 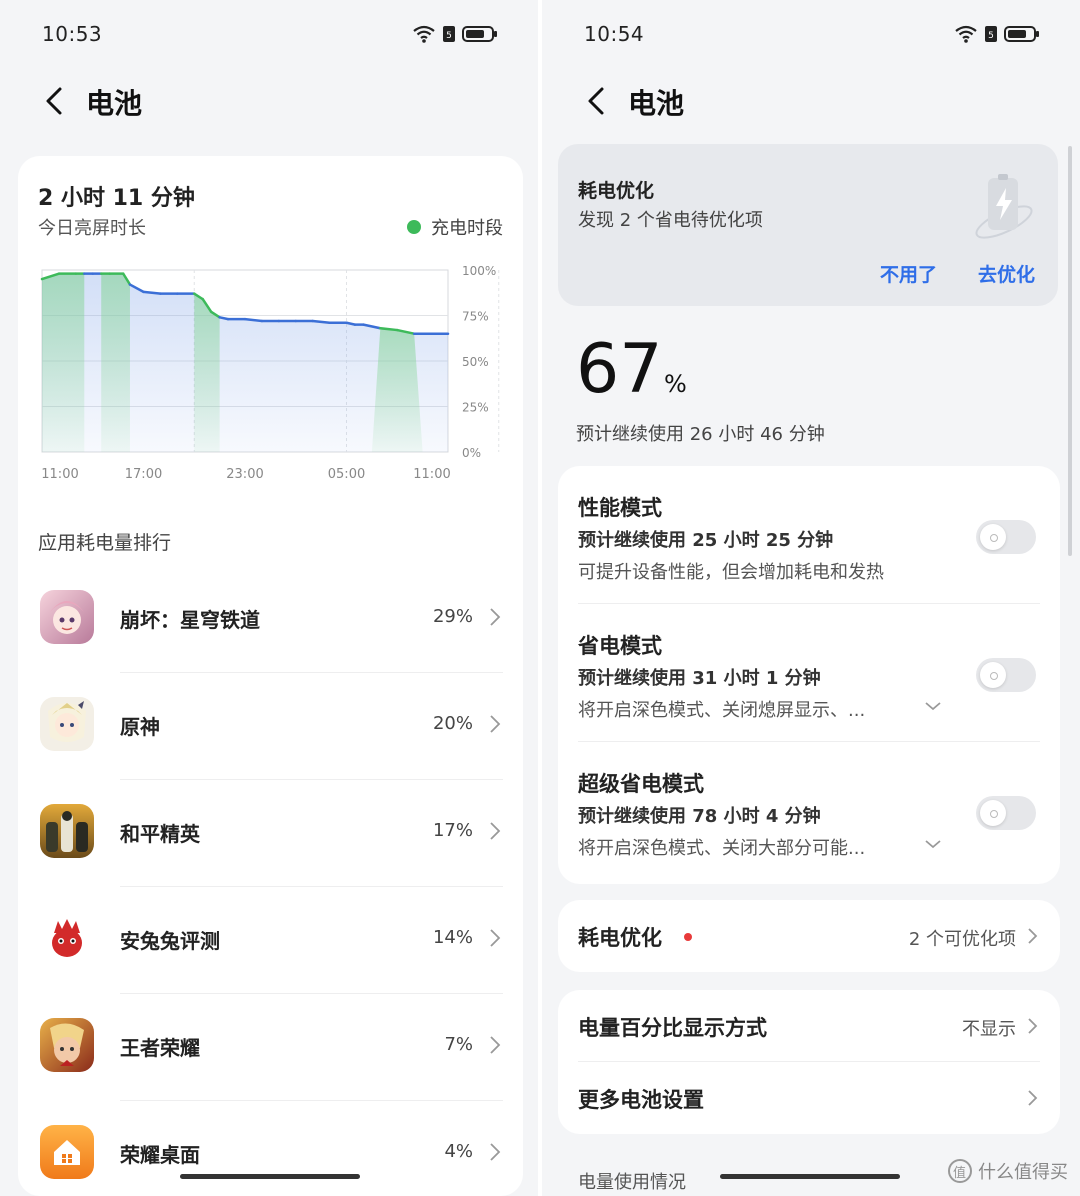 I want to click on status-time: 10:53, so click(x=72, y=34).